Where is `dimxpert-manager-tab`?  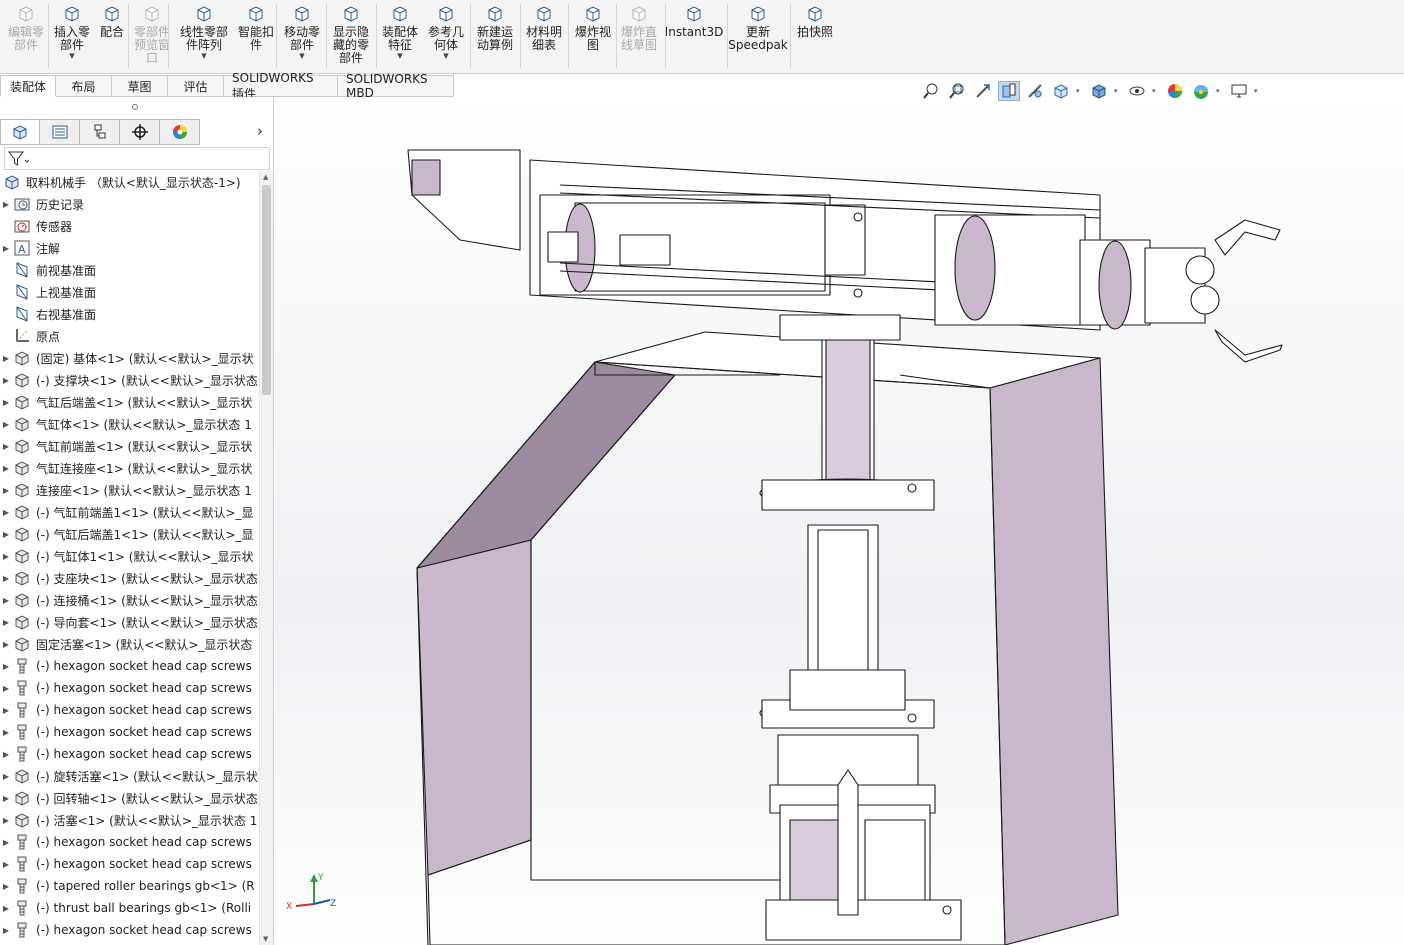 dimxpert-manager-tab is located at coordinates (140, 132).